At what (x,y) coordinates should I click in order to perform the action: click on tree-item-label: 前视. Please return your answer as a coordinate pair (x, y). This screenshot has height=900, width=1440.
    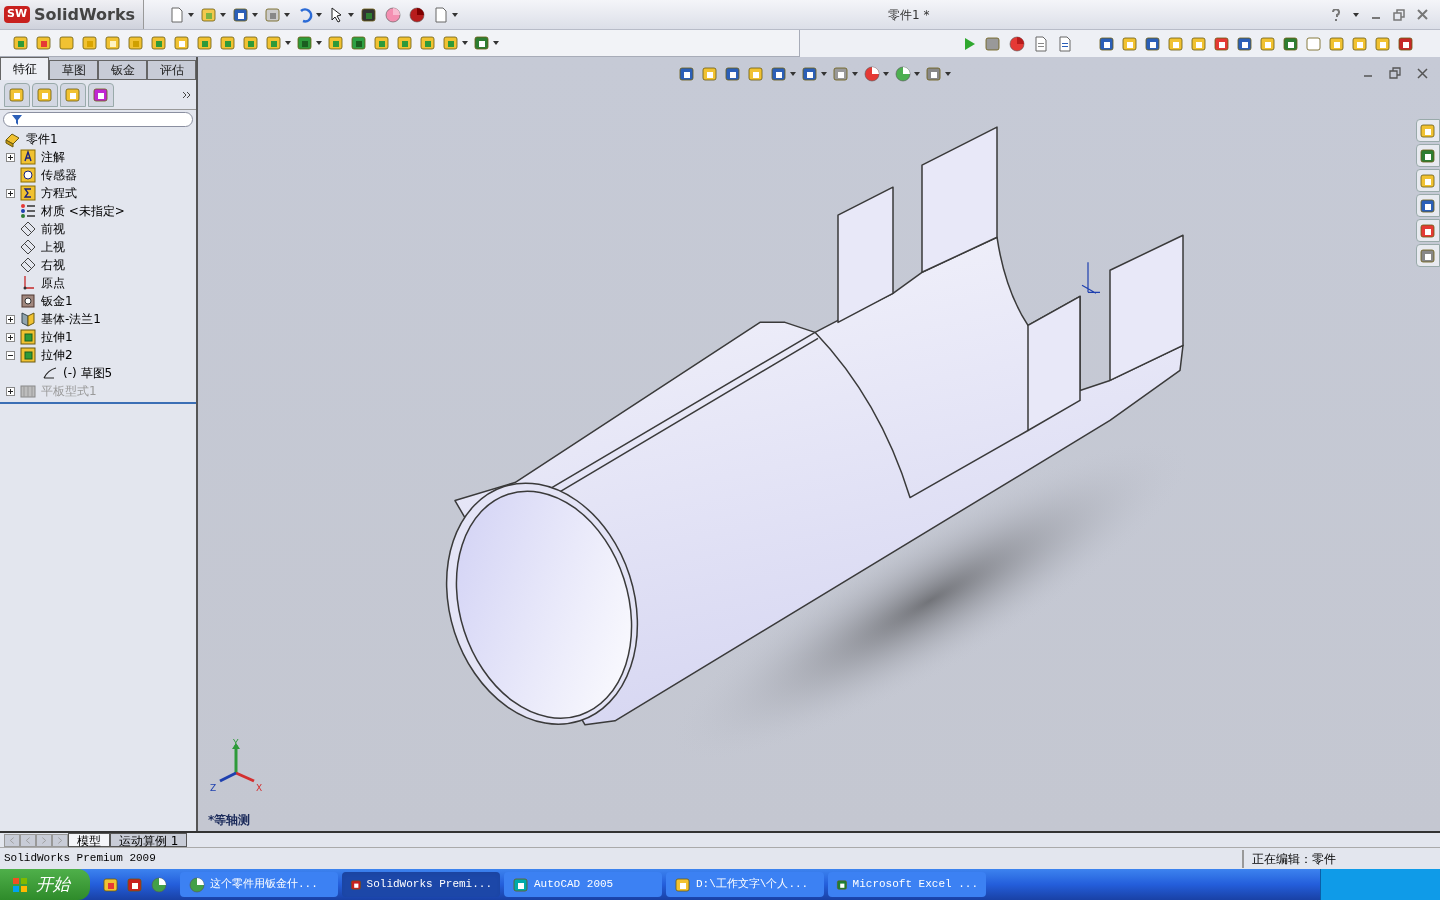
    Looking at the image, I should click on (53, 229).